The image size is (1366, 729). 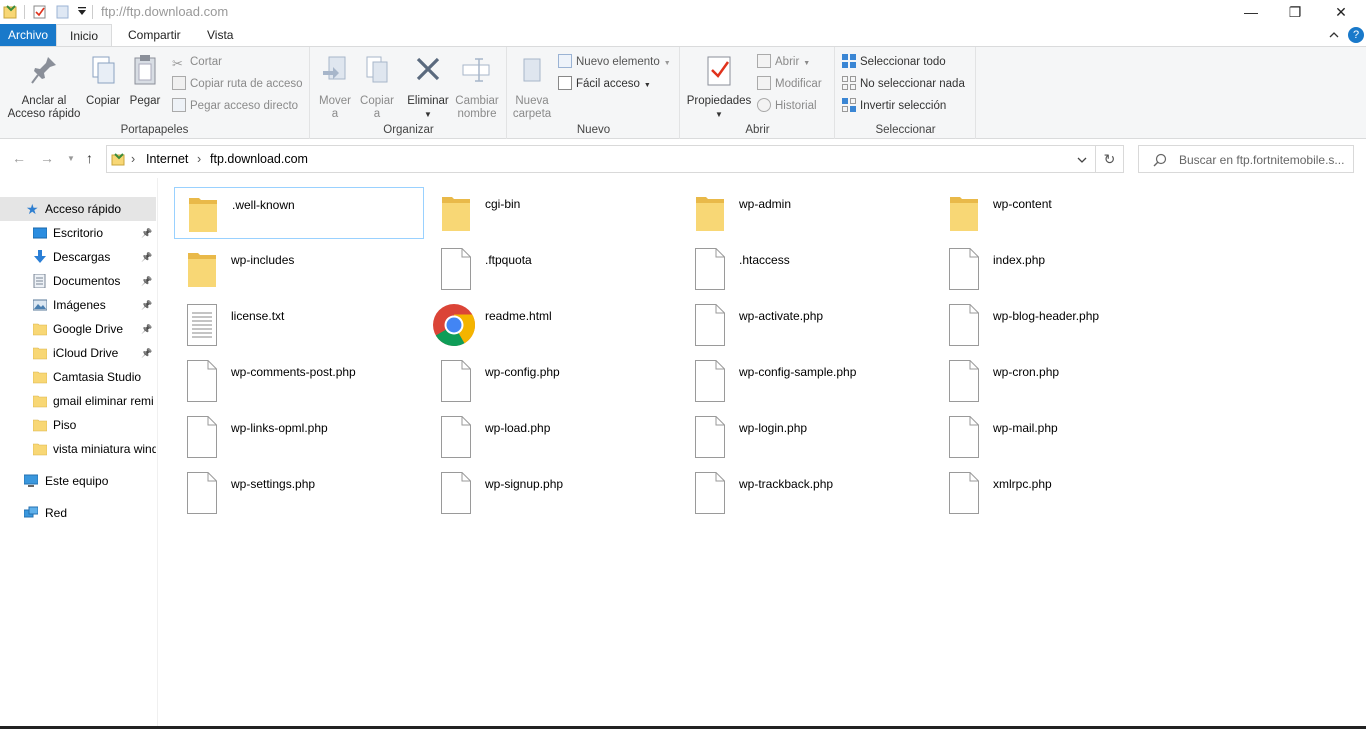 What do you see at coordinates (19, 158) in the screenshot?
I see `back-arrow-icon: ←` at bounding box center [19, 158].